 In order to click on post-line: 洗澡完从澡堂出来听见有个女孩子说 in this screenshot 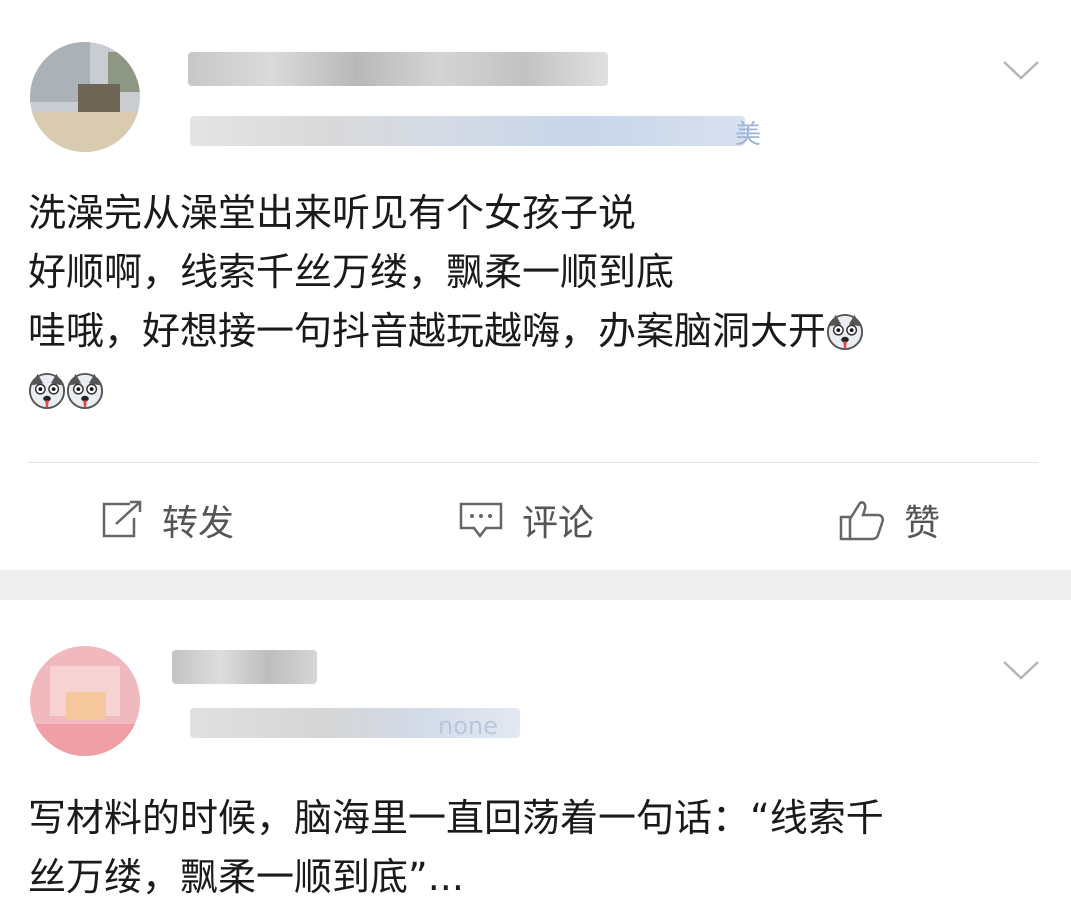, I will do `click(332, 213)`.